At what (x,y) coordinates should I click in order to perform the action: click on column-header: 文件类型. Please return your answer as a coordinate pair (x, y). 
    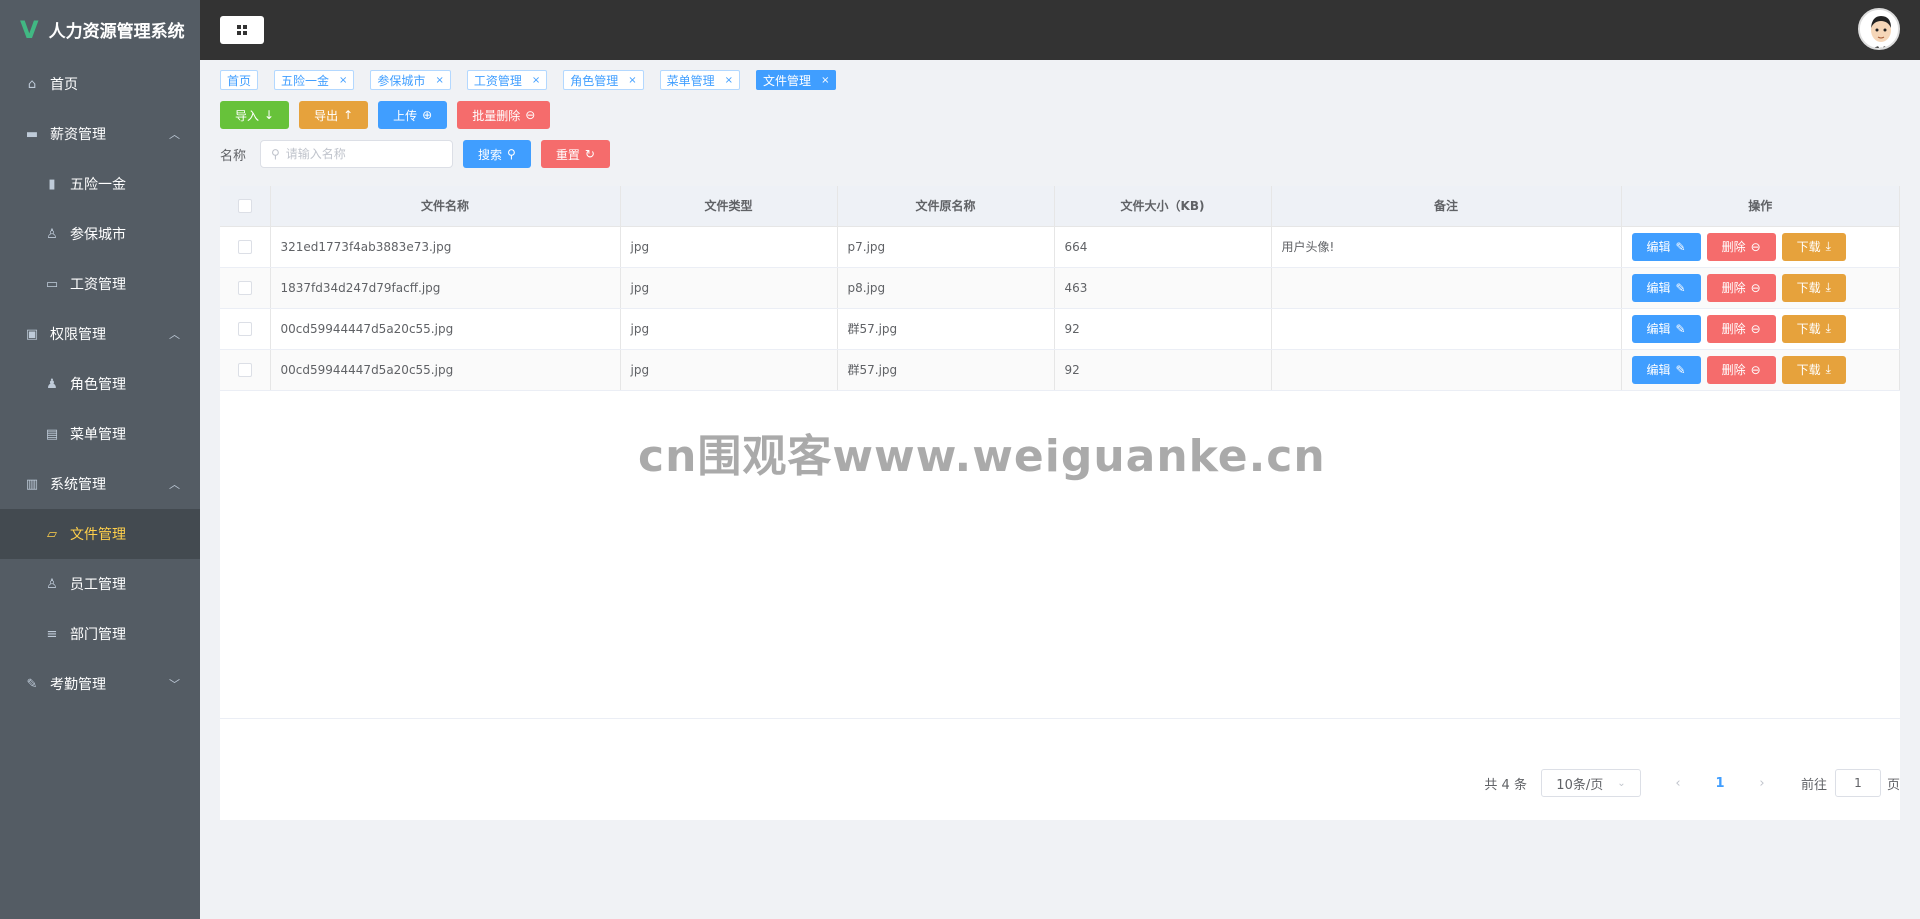
    Looking at the image, I should click on (729, 206).